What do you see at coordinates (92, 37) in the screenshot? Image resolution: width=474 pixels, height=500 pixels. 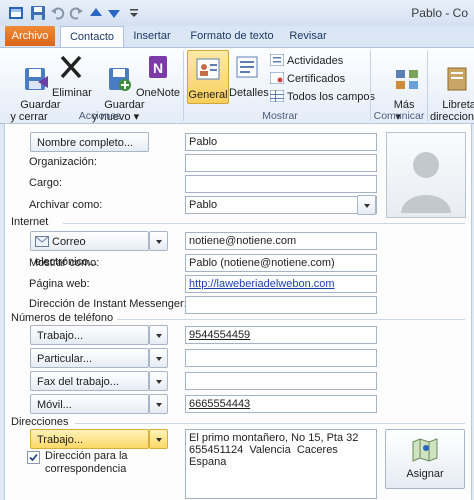 I see `tab-contact: Contacto` at bounding box center [92, 37].